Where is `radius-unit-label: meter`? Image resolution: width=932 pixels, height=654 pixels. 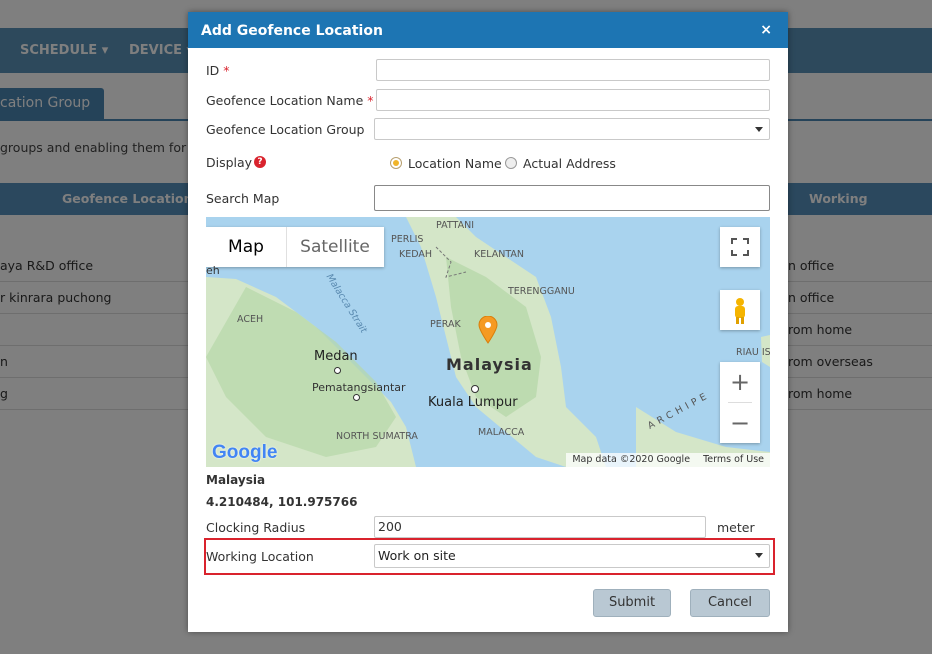
radius-unit-label: meter is located at coordinates (736, 527).